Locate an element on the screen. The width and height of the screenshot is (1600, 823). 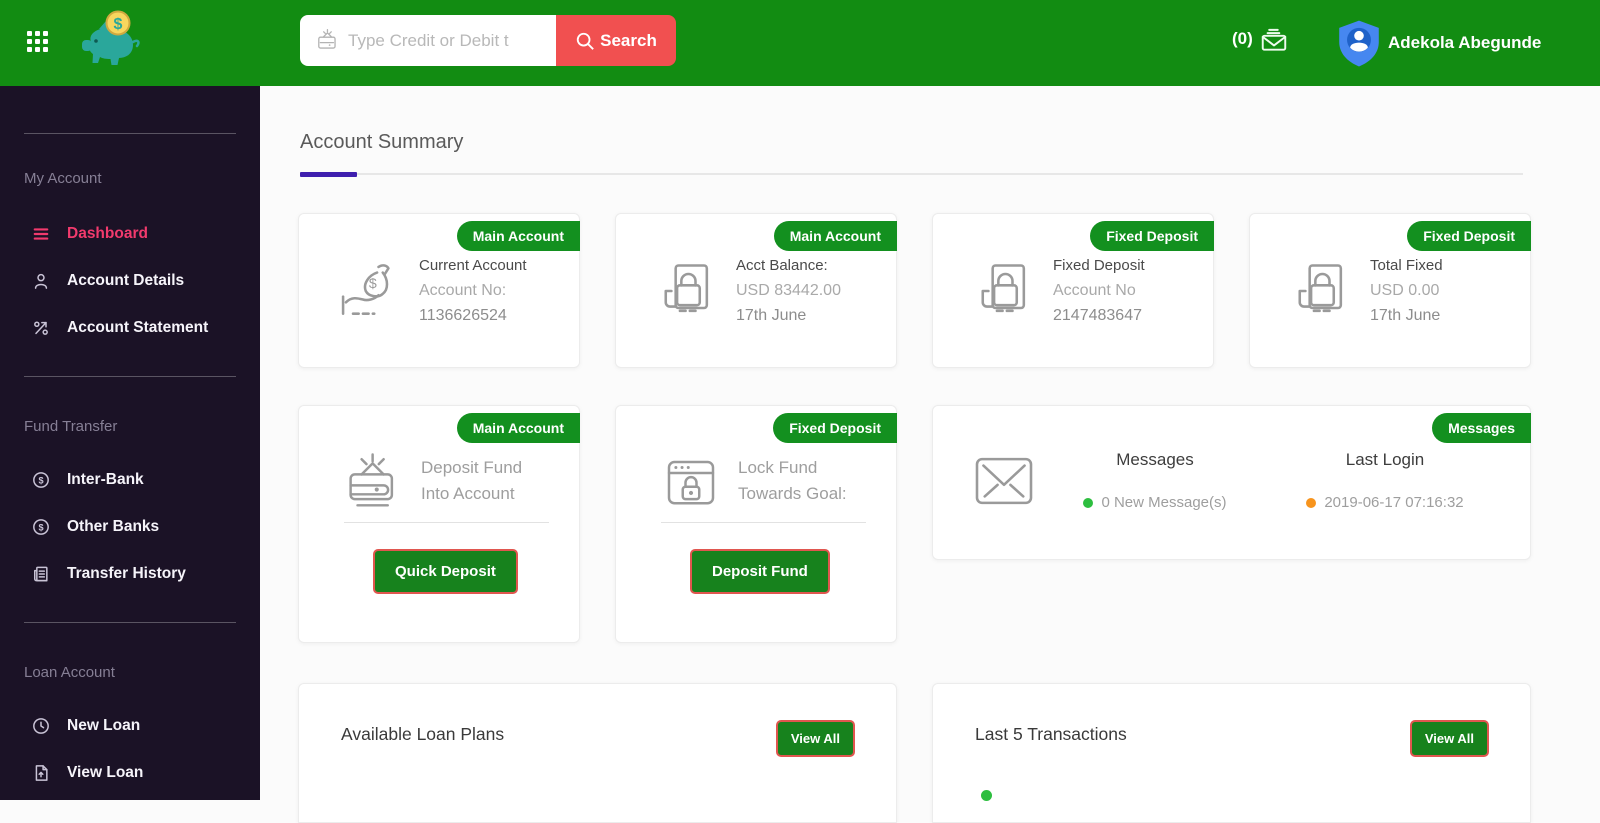
sidebar-item-label: Other Banks is located at coordinates (113, 526).